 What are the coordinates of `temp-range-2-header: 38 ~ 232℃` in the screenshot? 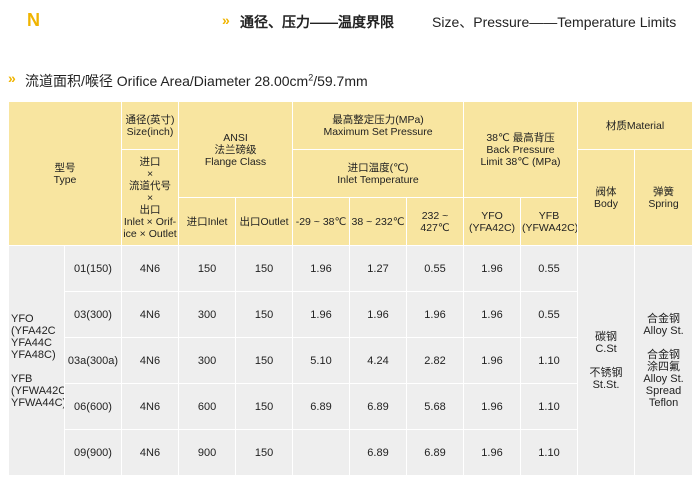 It's located at (378, 221).